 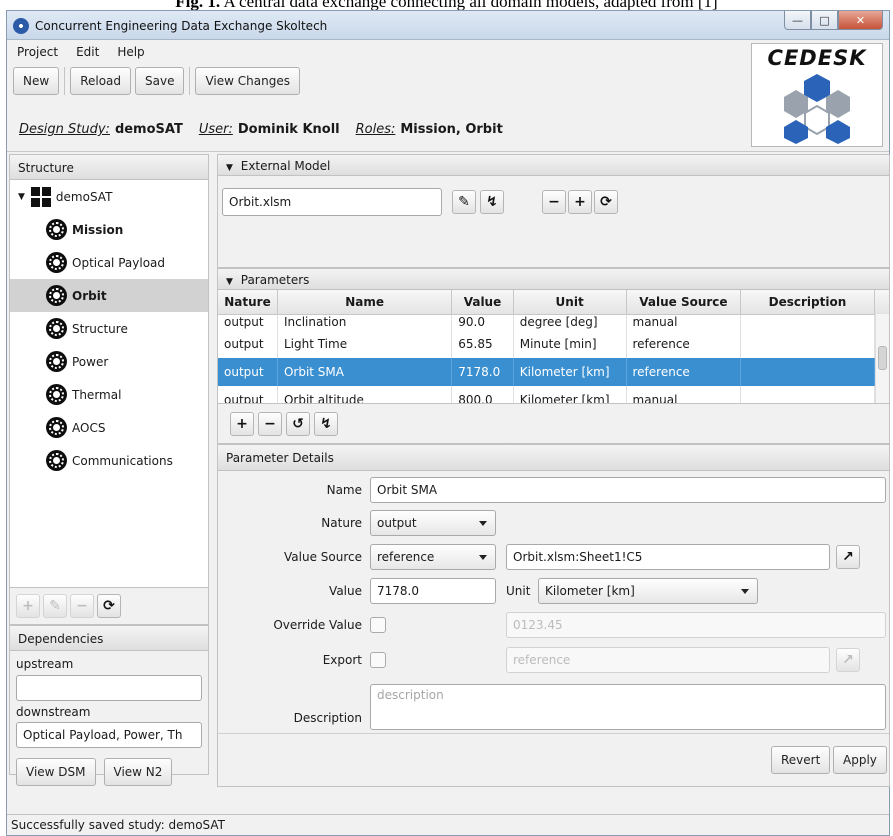 I want to click on remove-node-button: −, so click(x=82, y=606).